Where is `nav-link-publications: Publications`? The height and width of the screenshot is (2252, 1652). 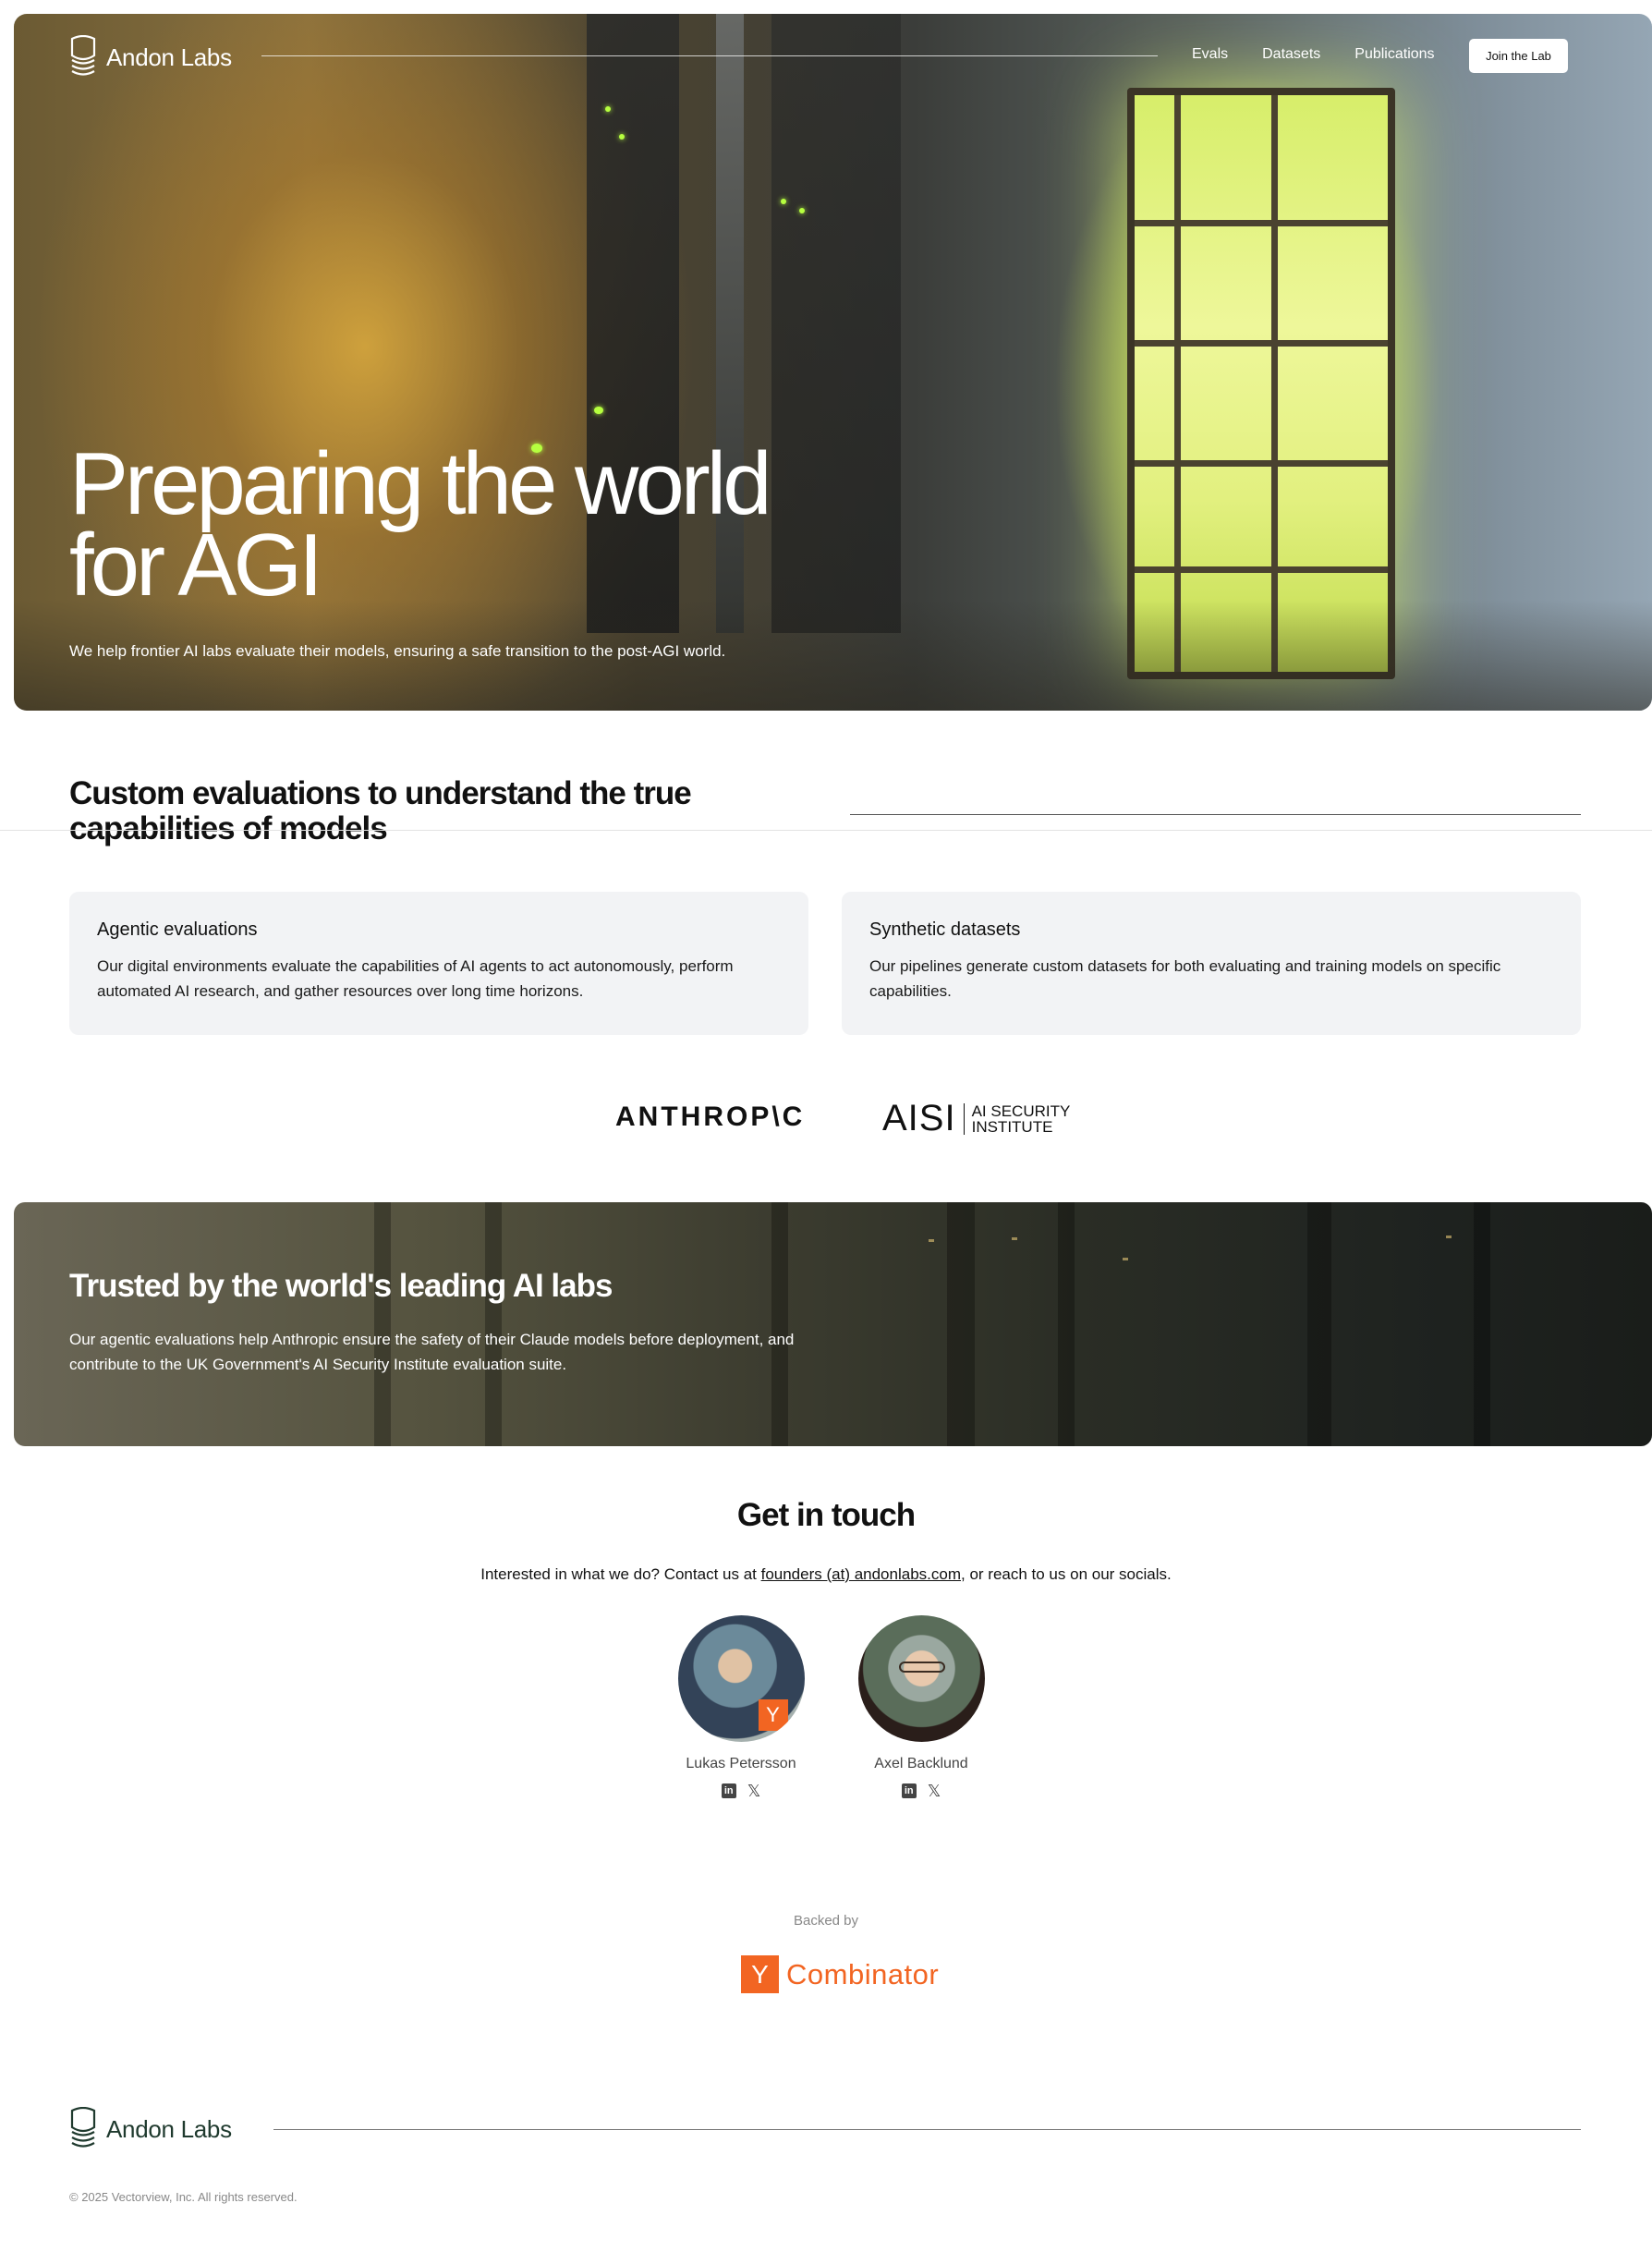
nav-link-publications: Publications is located at coordinates (1394, 54).